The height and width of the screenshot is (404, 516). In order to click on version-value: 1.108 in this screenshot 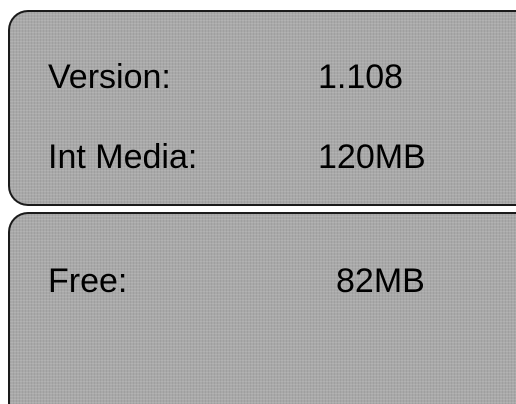, I will do `click(361, 77)`.